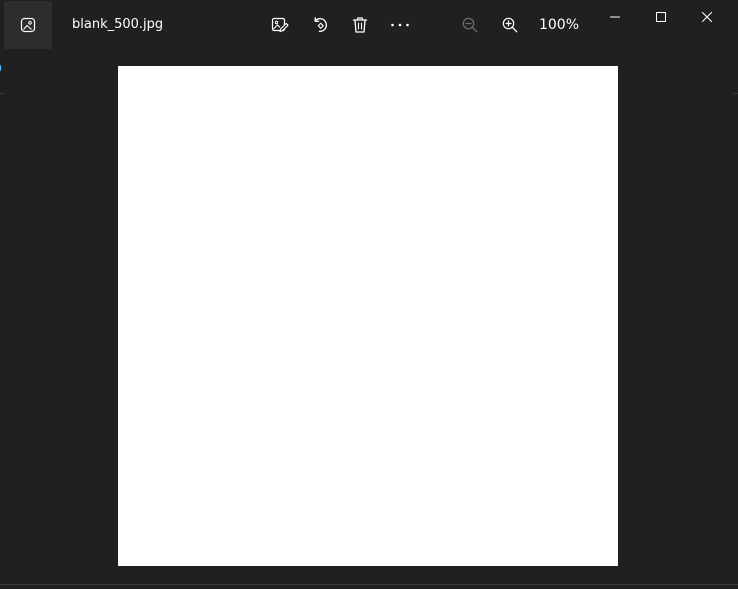 The width and height of the screenshot is (738, 589). Describe the element at coordinates (118, 24) in the screenshot. I see `file-name-title: blank_500.jpg` at that location.